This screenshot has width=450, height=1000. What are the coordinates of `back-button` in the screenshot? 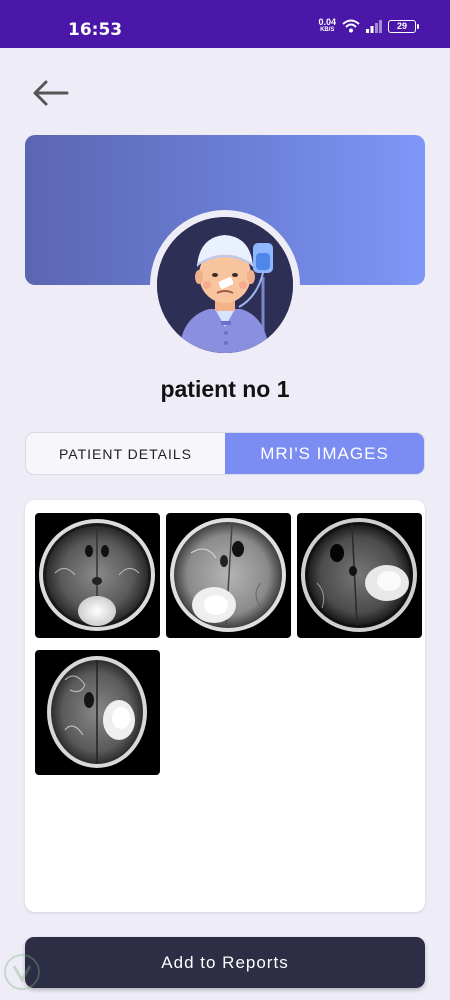 It's located at (50, 93).